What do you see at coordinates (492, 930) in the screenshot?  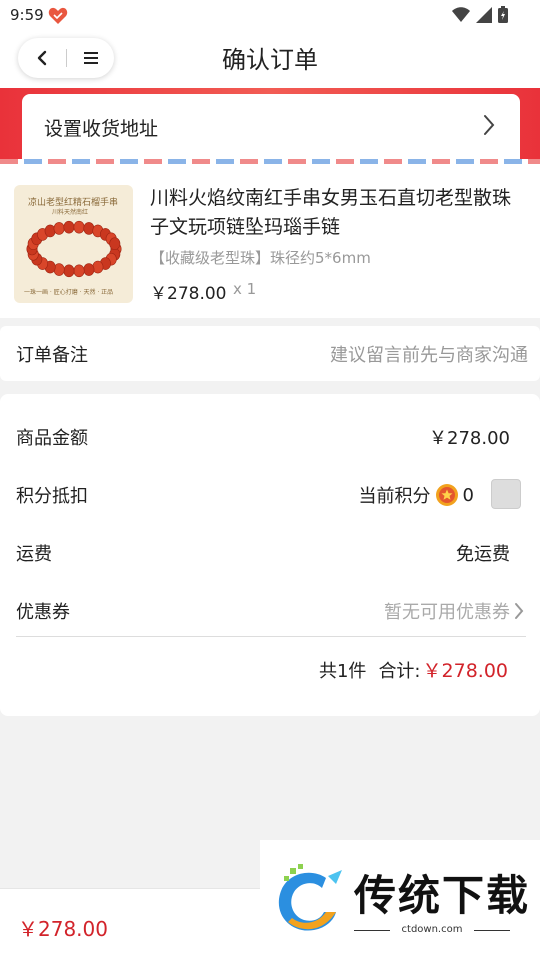 I see `watermark-line-right` at bounding box center [492, 930].